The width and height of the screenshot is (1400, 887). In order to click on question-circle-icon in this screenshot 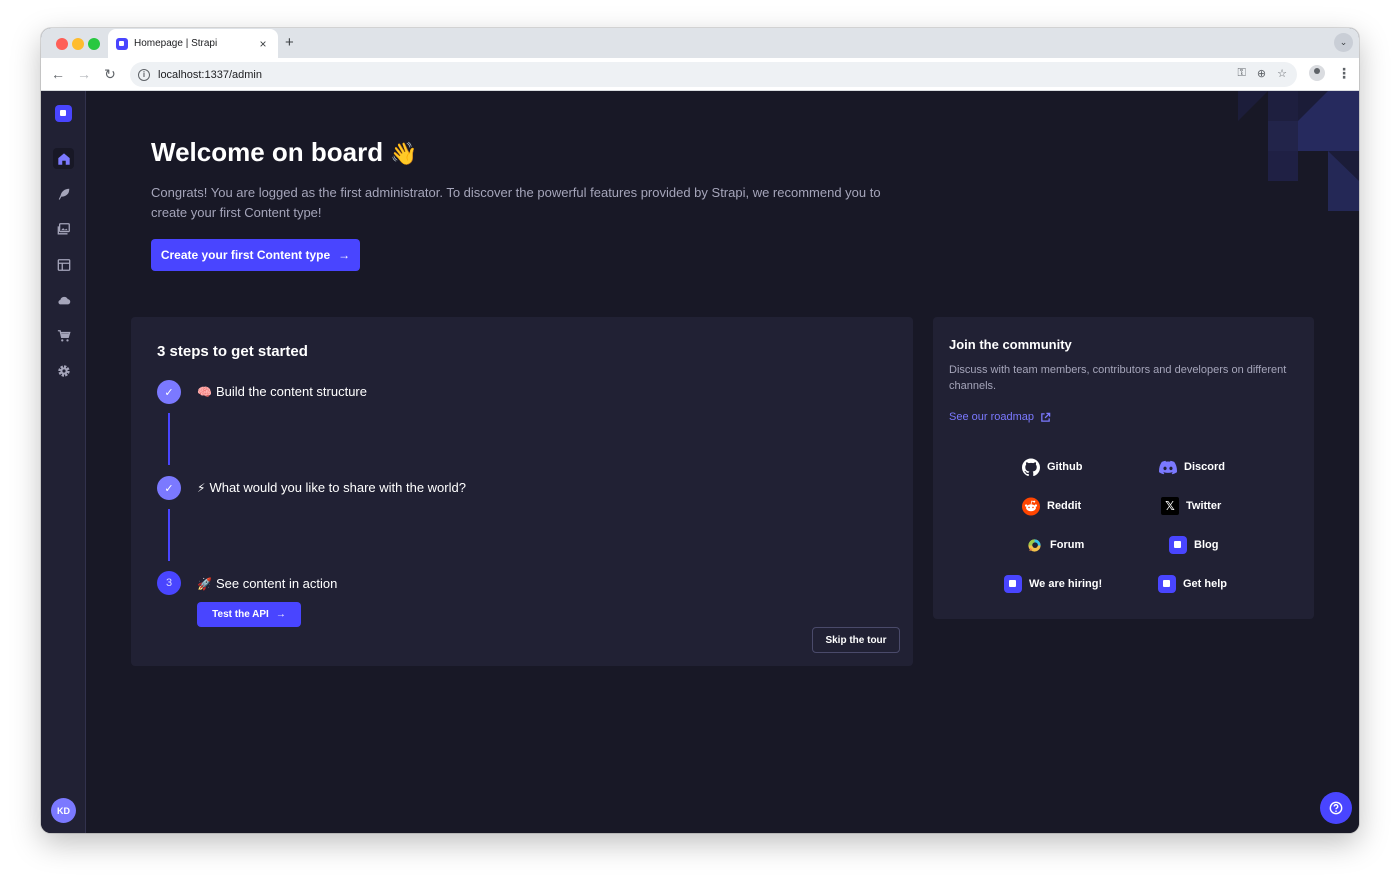, I will do `click(1336, 808)`.